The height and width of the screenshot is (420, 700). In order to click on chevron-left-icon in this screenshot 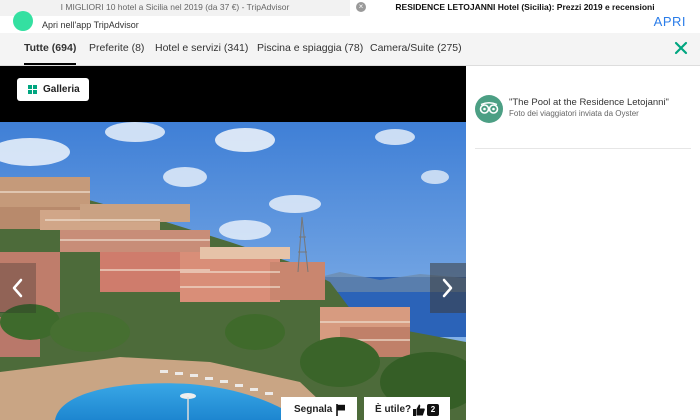, I will do `click(17, 288)`.